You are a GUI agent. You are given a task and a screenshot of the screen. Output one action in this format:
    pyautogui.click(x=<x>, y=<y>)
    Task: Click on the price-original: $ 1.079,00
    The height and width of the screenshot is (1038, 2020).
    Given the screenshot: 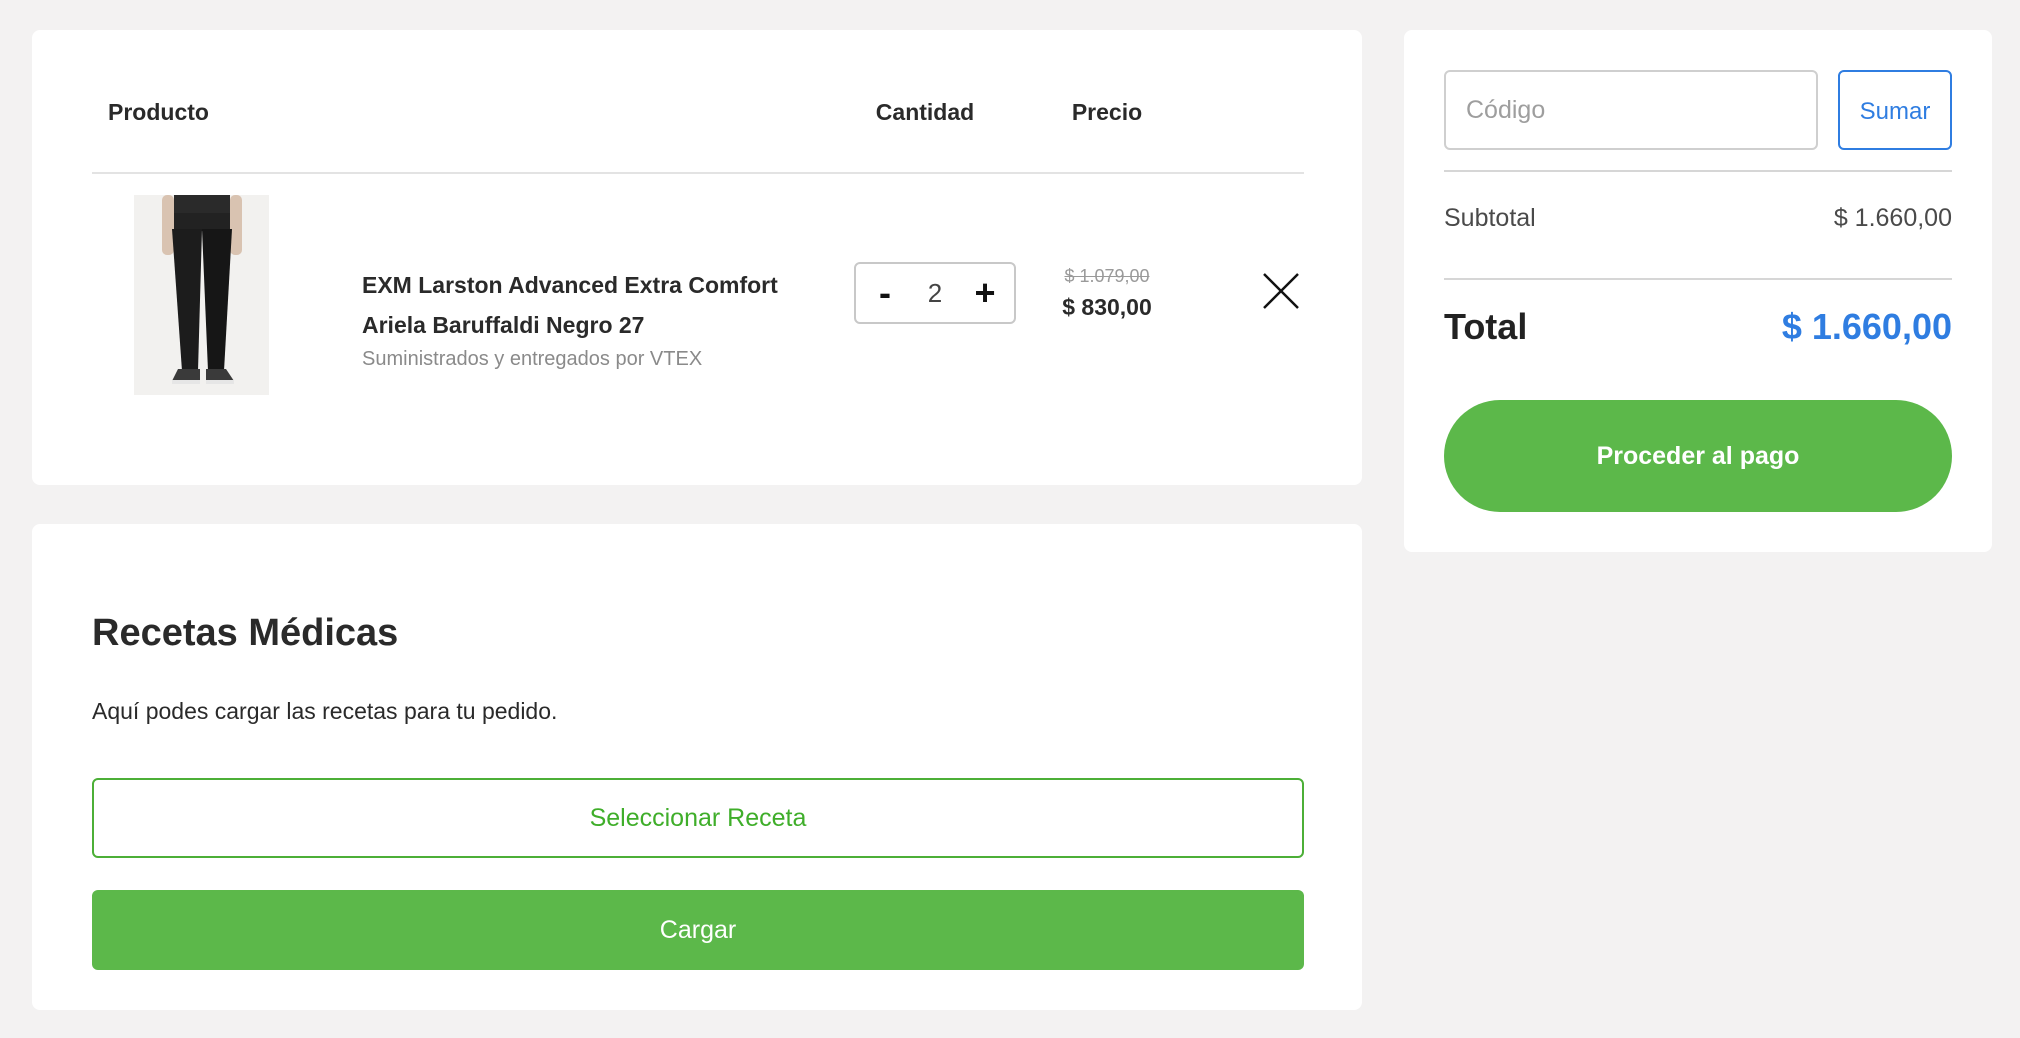 What is the action you would take?
    pyautogui.click(x=1107, y=276)
    